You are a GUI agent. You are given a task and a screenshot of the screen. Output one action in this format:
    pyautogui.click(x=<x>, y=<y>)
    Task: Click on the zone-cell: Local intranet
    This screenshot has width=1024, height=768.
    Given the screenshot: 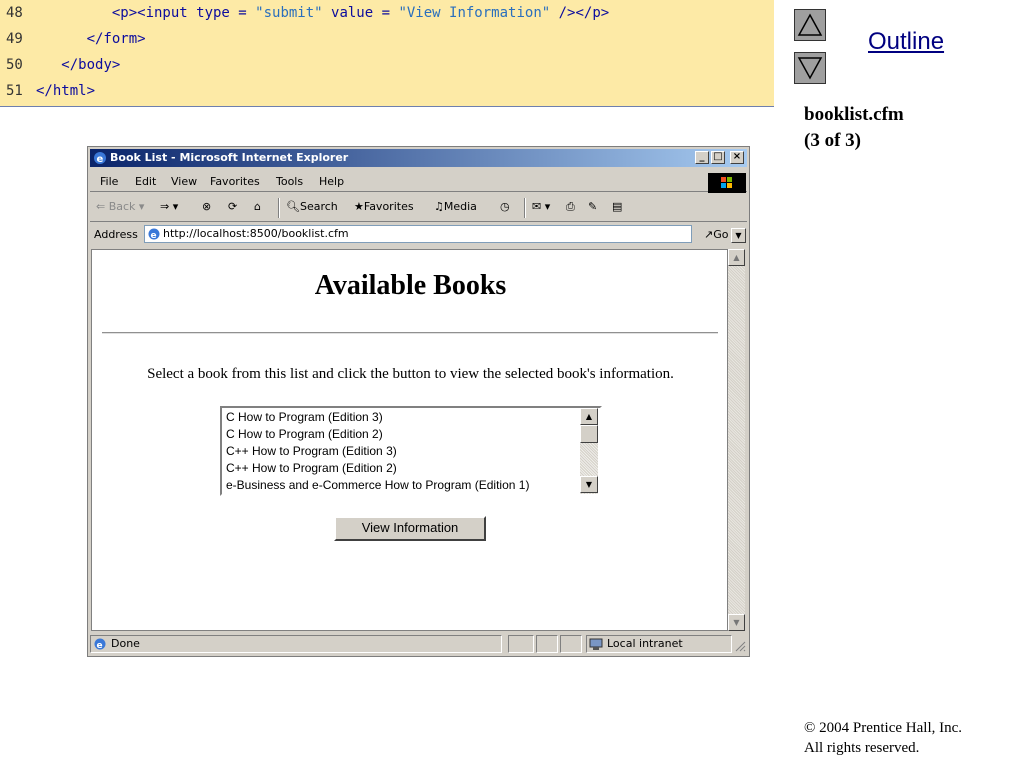 What is the action you would take?
    pyautogui.click(x=659, y=644)
    